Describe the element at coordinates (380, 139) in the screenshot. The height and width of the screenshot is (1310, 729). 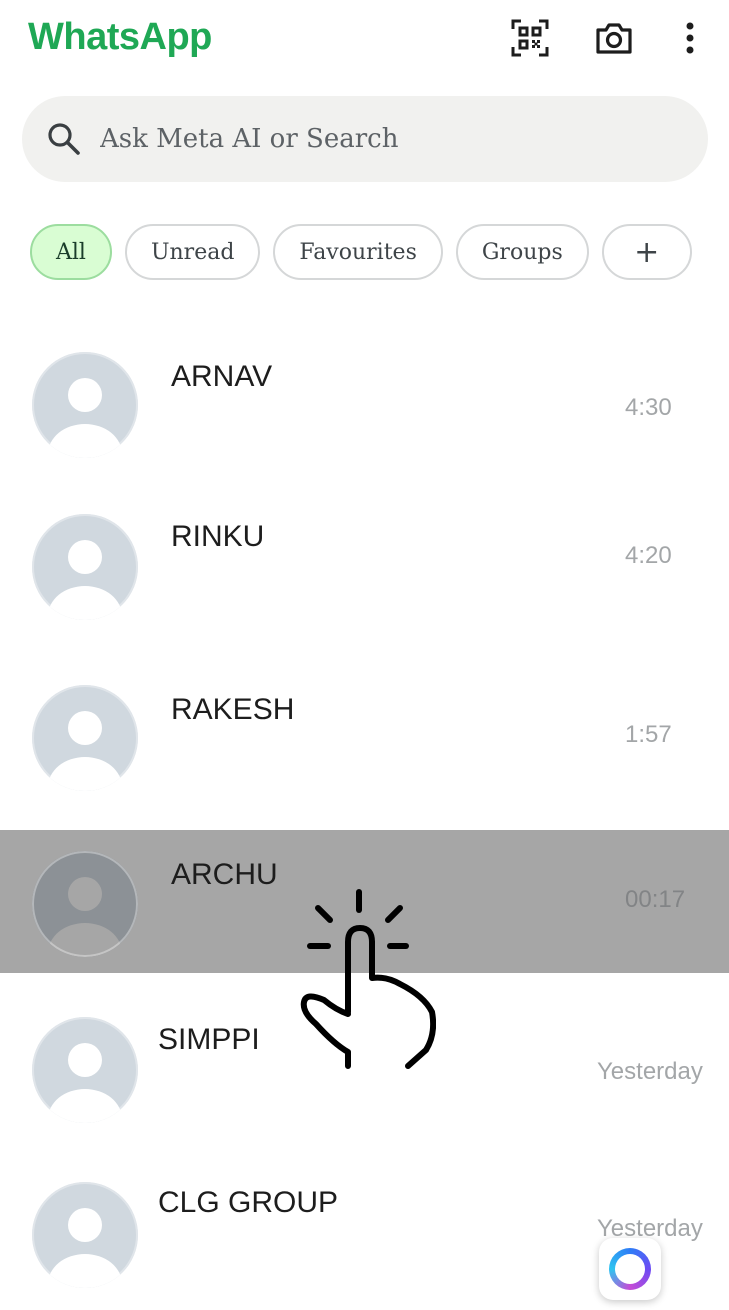
I see `search-input` at that location.